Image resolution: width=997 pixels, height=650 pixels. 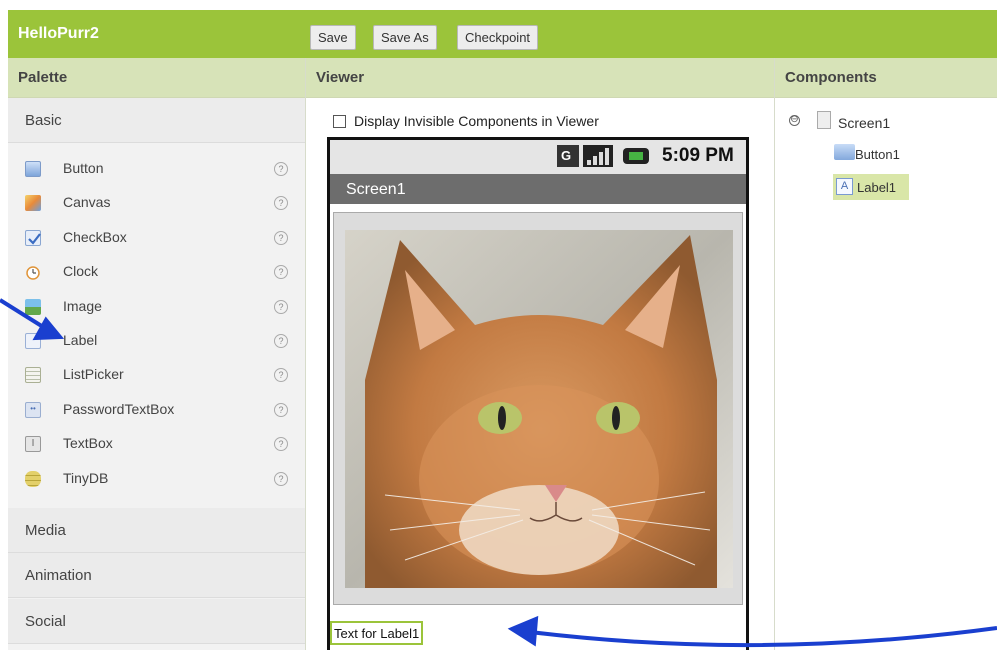 What do you see at coordinates (32, 319) in the screenshot?
I see `arrow-to-palette-label` at bounding box center [32, 319].